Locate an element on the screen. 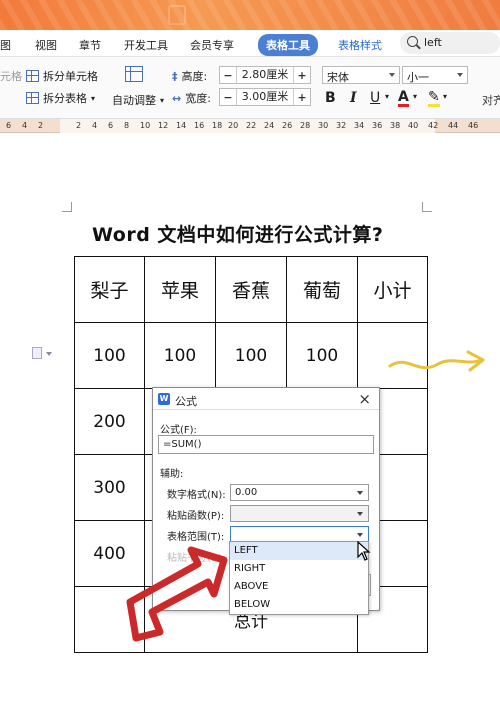 The height and width of the screenshot is (711, 500). search-icon is located at coordinates (412, 41).